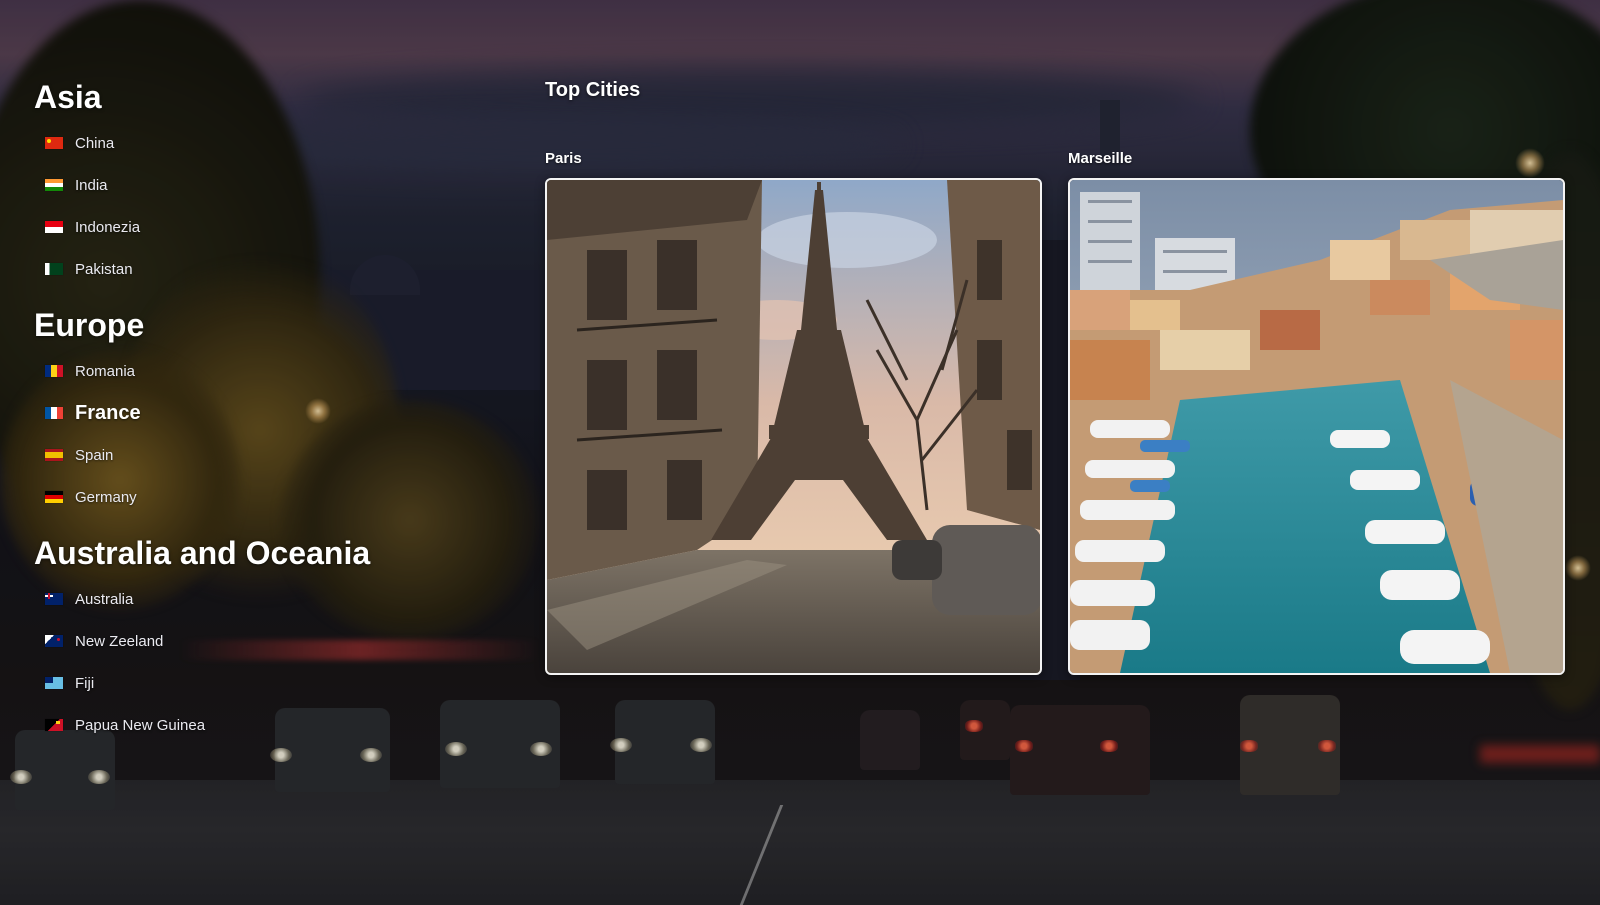  What do you see at coordinates (54, 413) in the screenshot?
I see `france-flag-icon` at bounding box center [54, 413].